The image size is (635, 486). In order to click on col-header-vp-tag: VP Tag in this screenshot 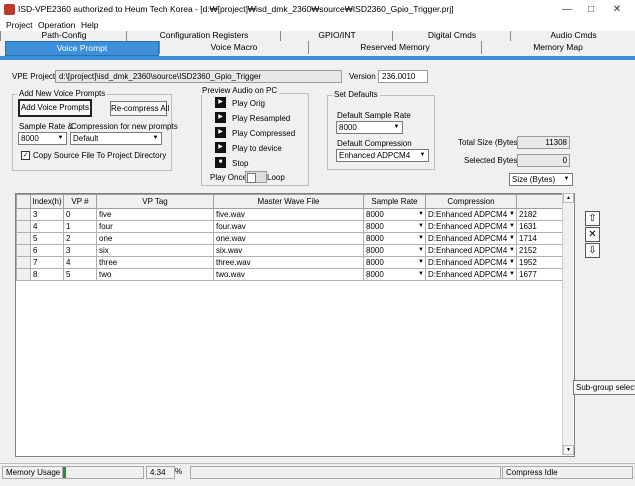, I will do `click(155, 201)`.